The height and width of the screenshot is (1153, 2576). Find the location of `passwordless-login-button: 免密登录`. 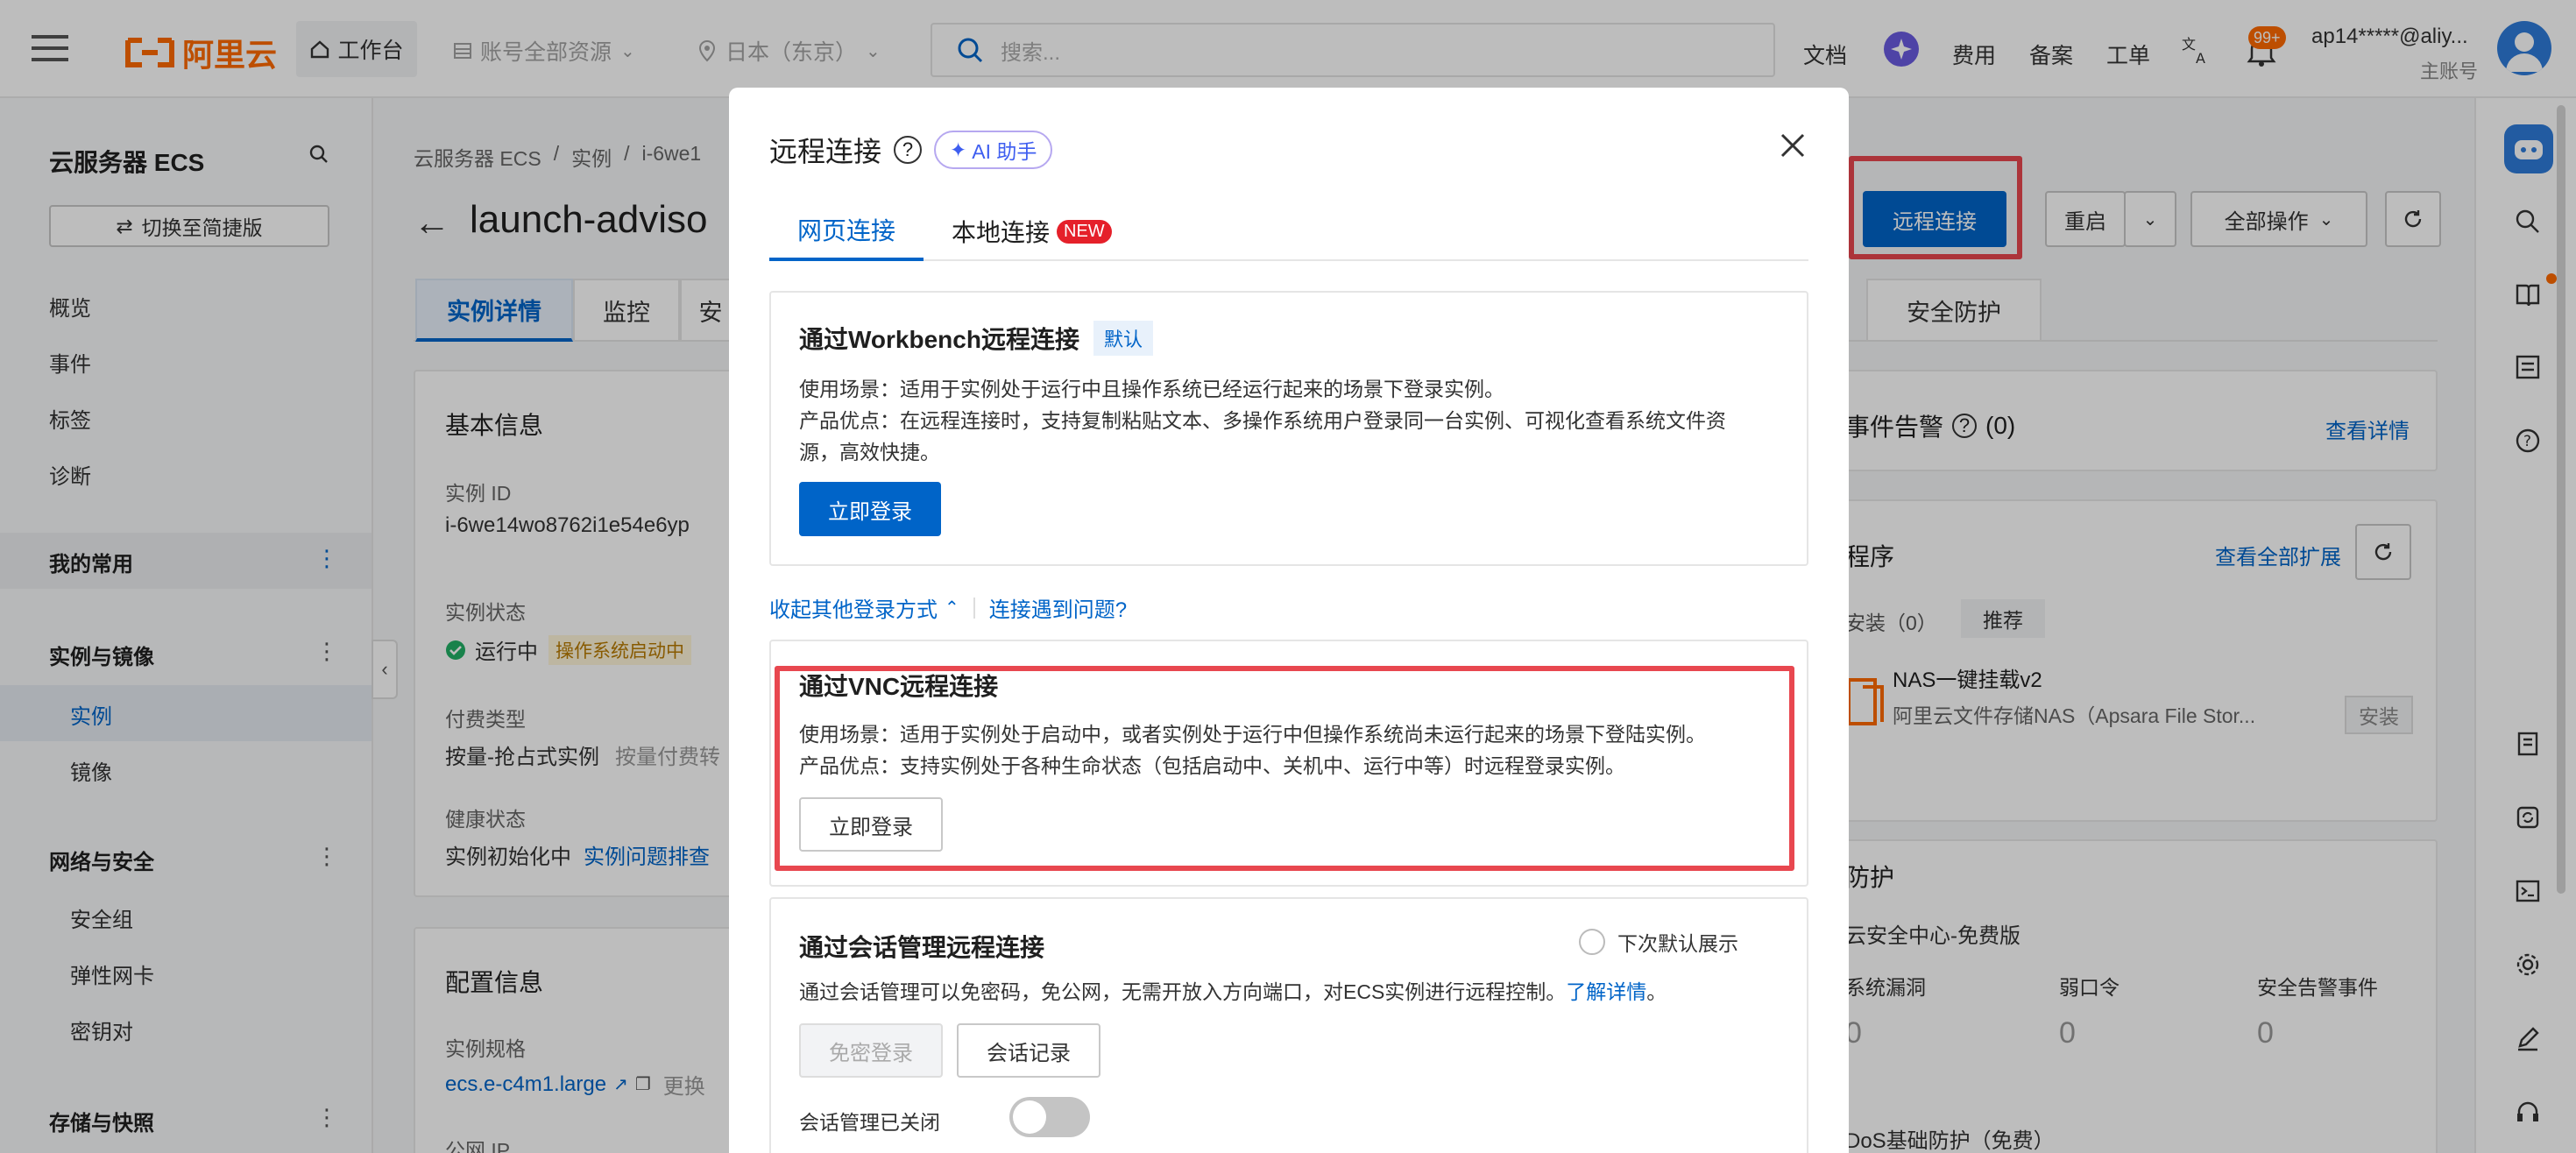

passwordless-login-button: 免密登录 is located at coordinates (871, 1051).